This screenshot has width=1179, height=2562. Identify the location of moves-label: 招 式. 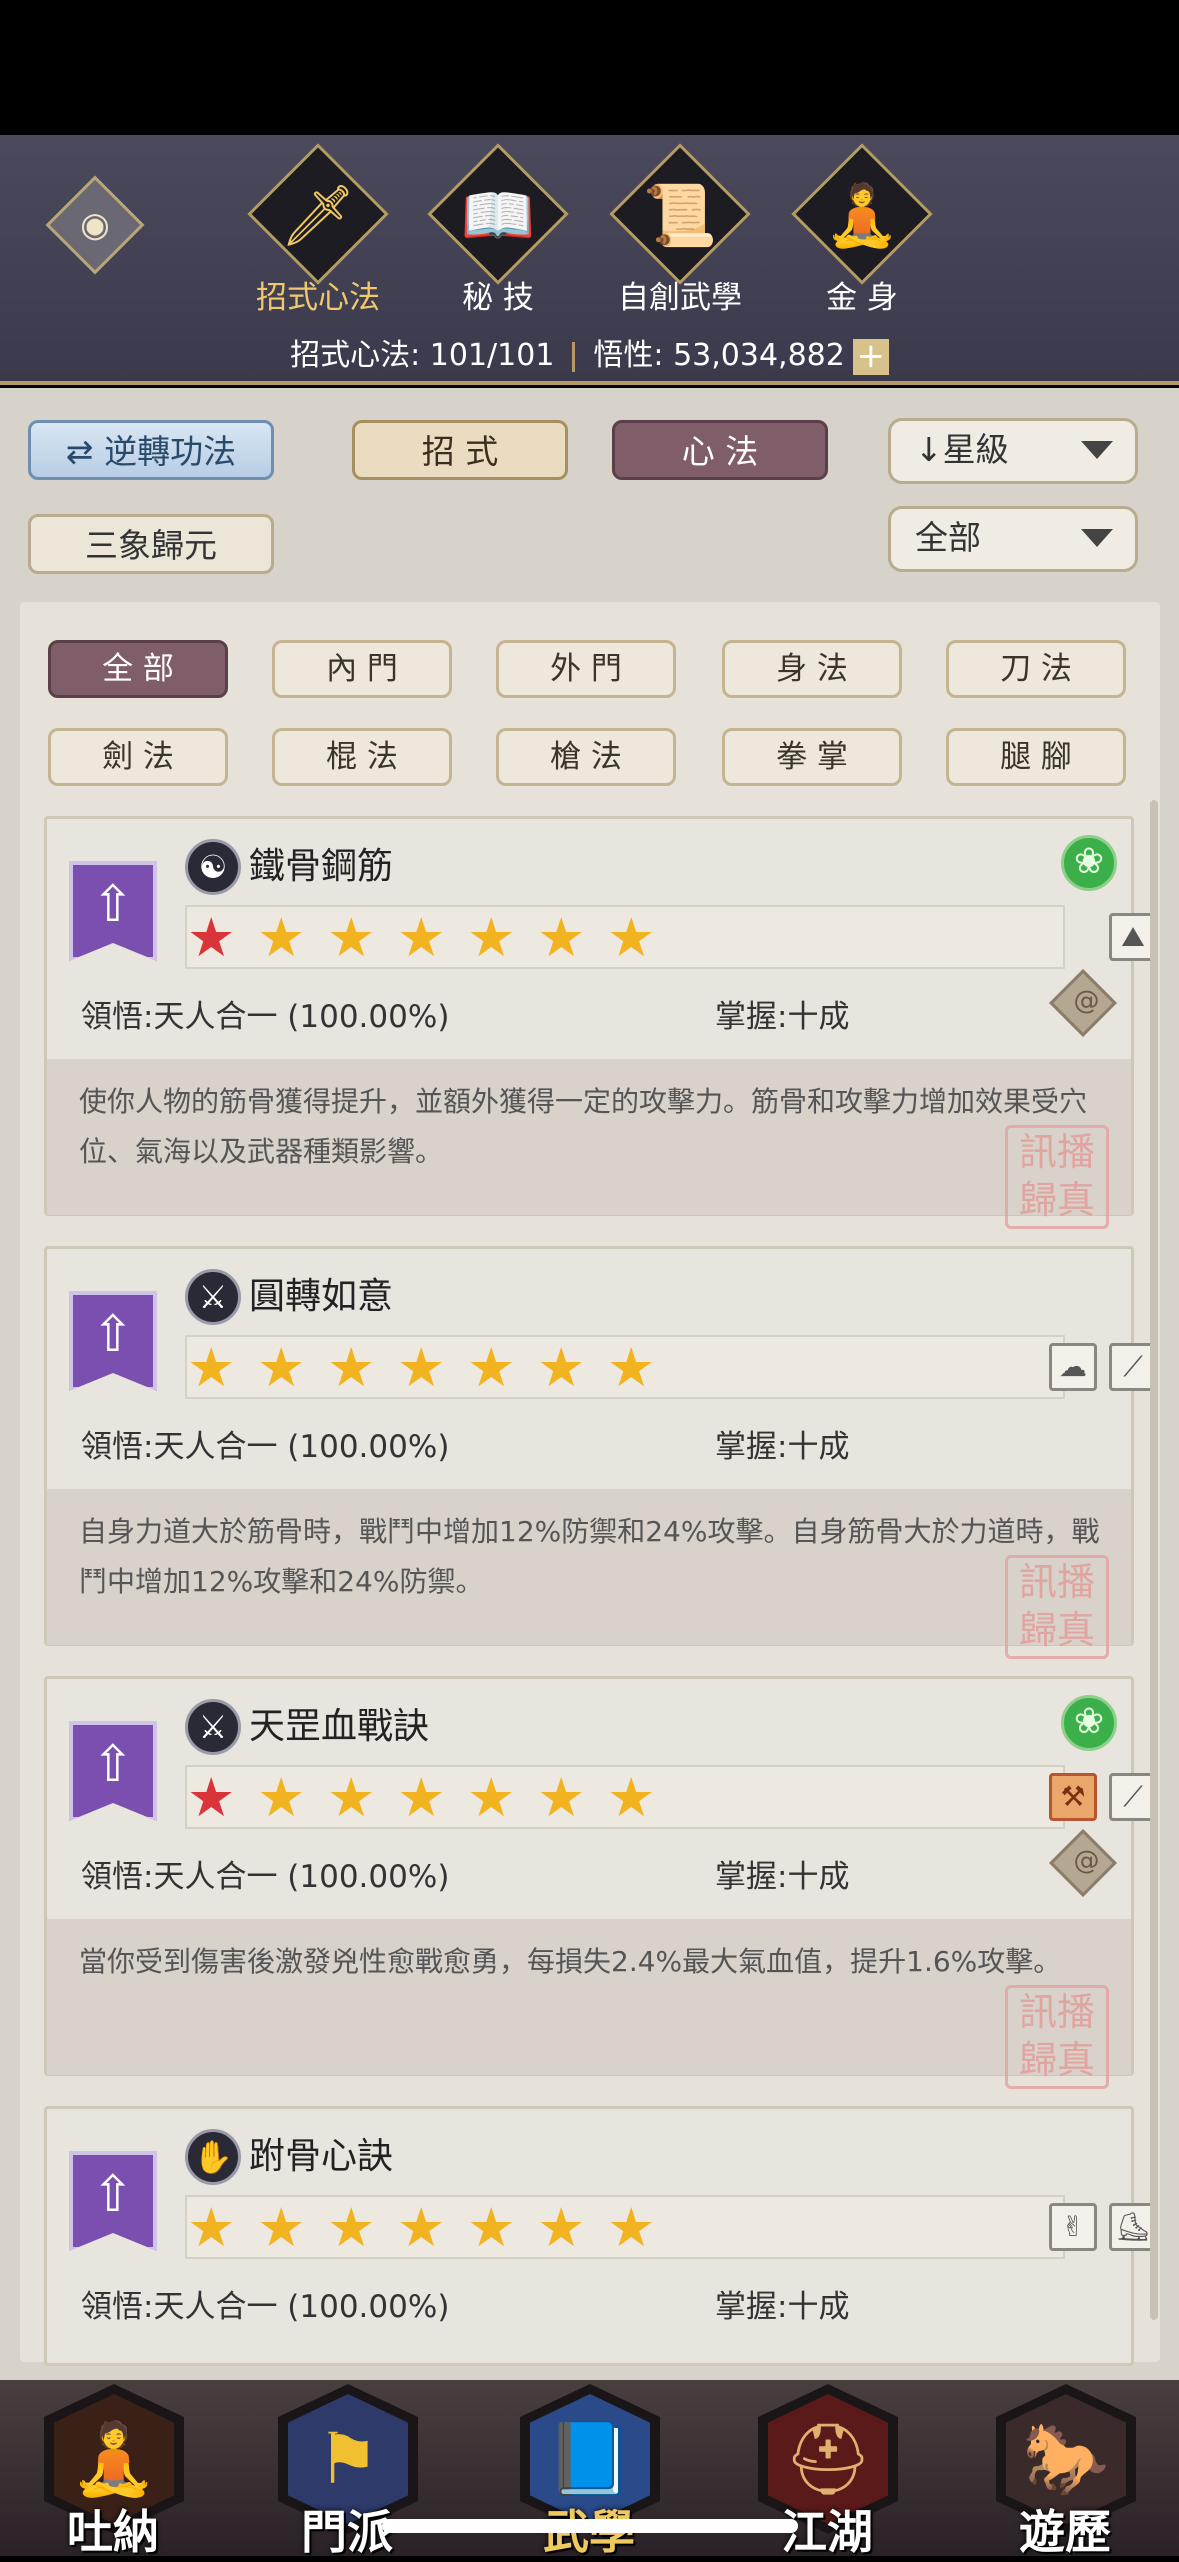
(460, 451).